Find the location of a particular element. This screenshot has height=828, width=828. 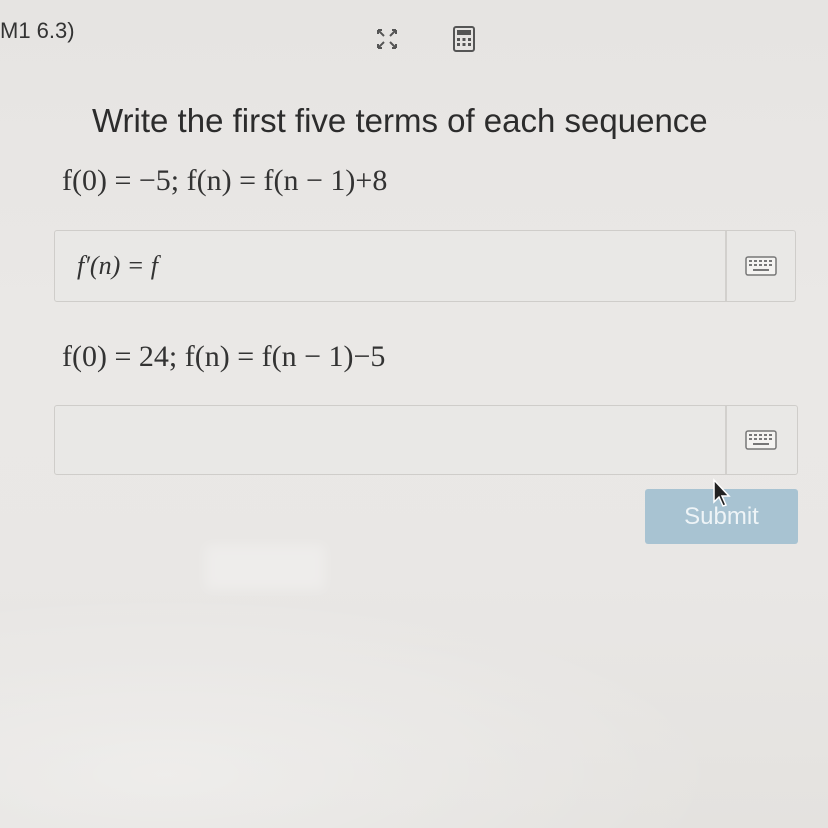

sequence-equation-2: f(0) = 24; f(n) = f(n − 1)−5 is located at coordinates (224, 356).